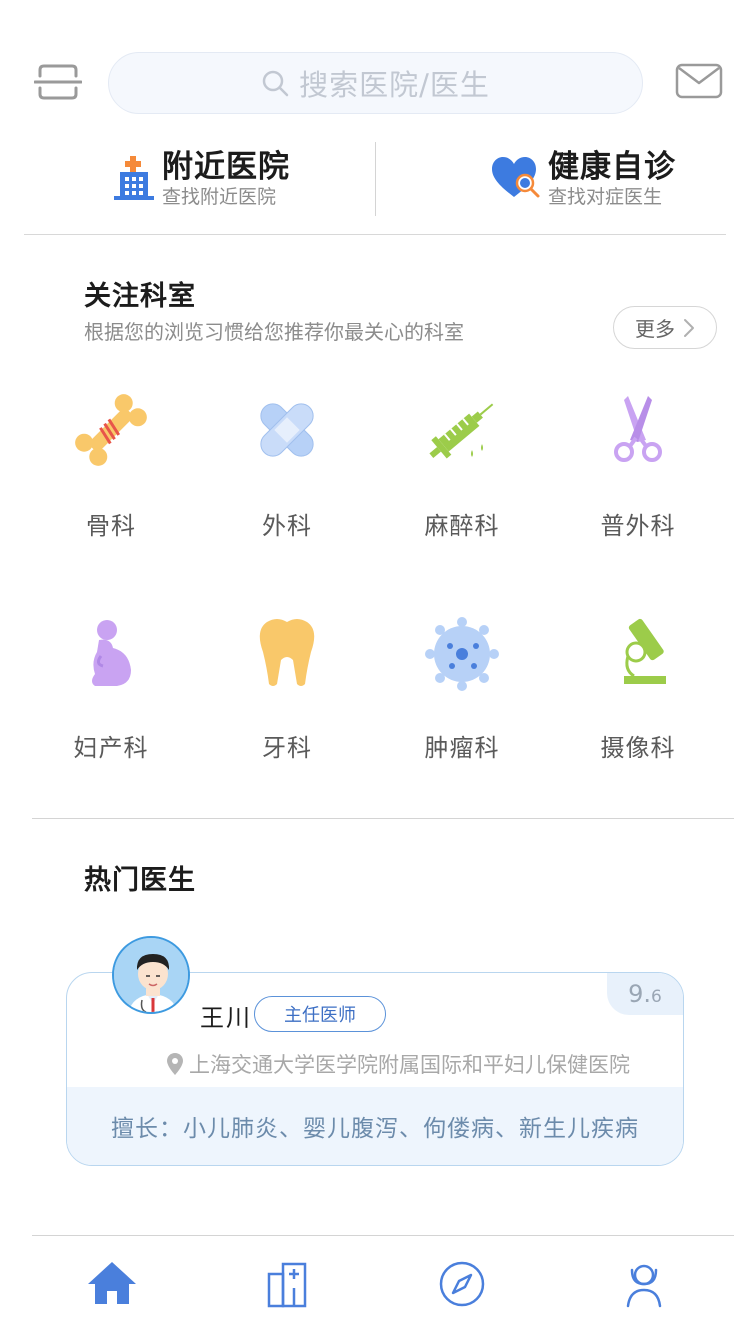  I want to click on doctor-hospital: 上海交通大学医学院附属国际和平妇儿保健医院, so click(398, 1064).